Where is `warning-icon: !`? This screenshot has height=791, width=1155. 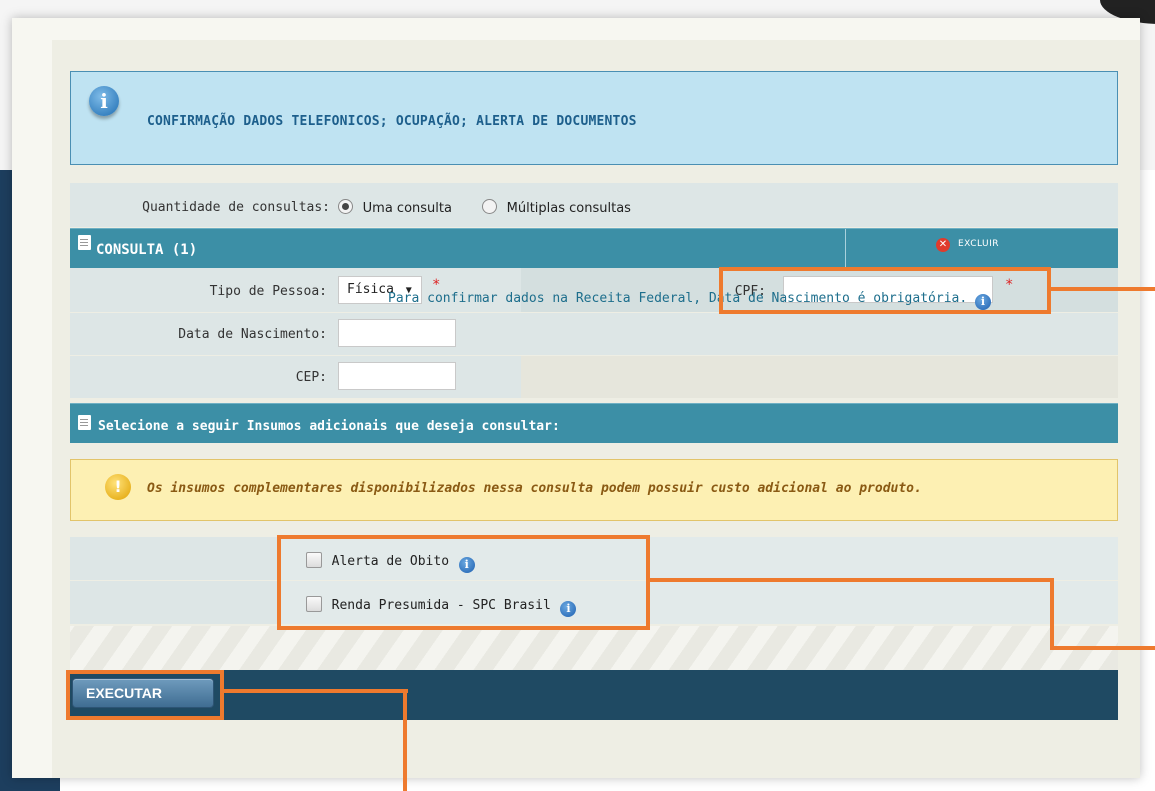 warning-icon: ! is located at coordinates (118, 487).